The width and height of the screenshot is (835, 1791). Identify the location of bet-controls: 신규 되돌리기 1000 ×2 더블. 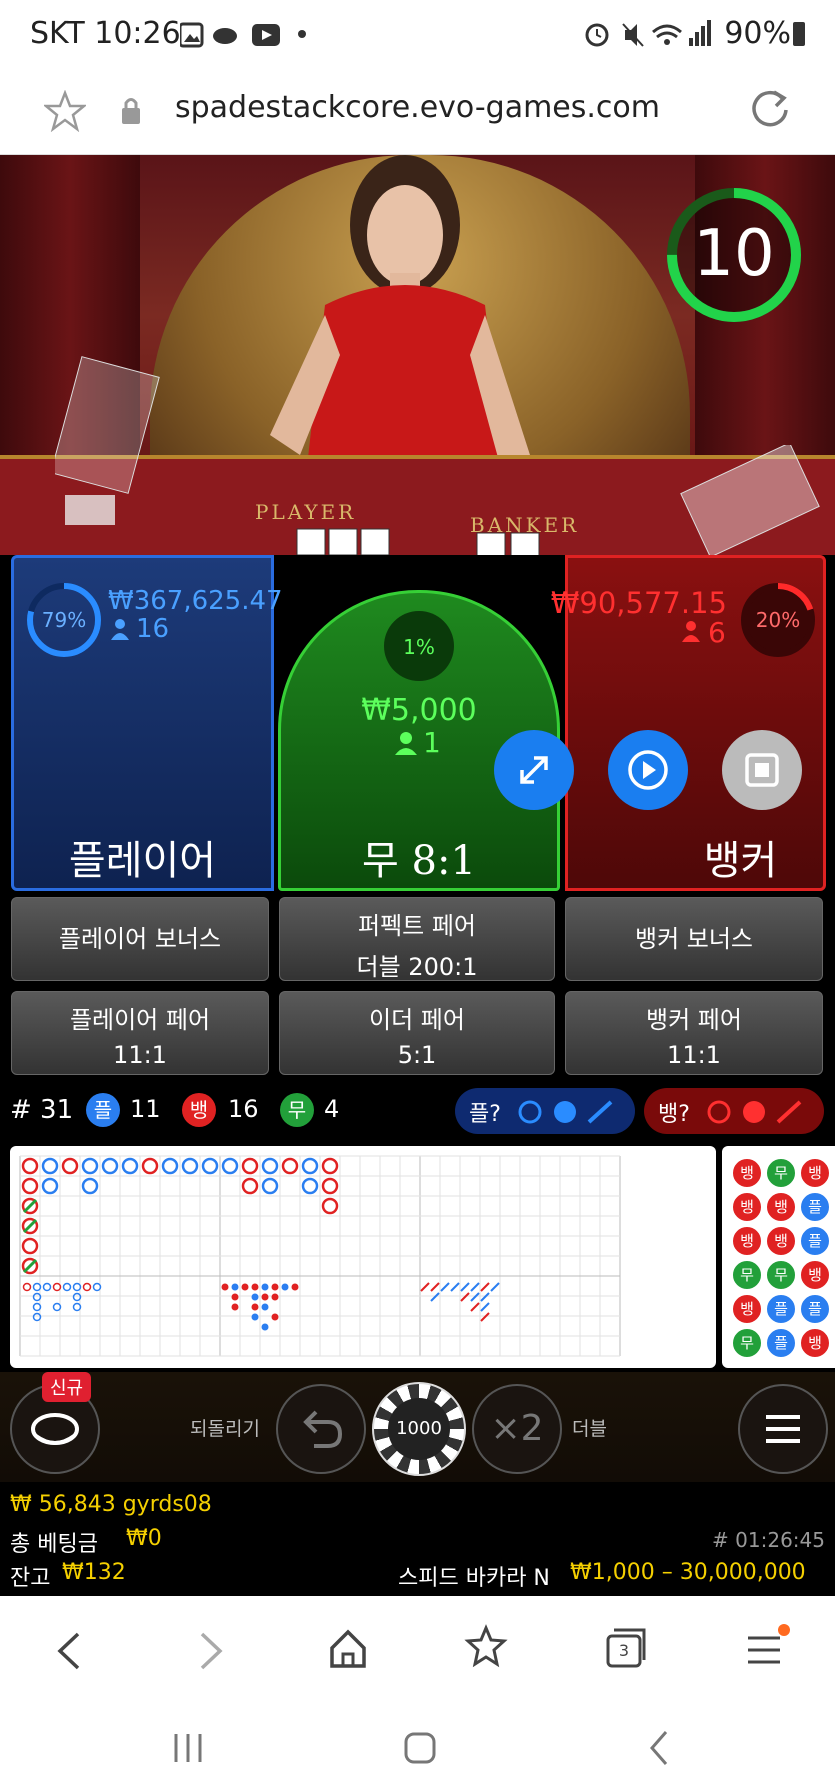
(417, 1427).